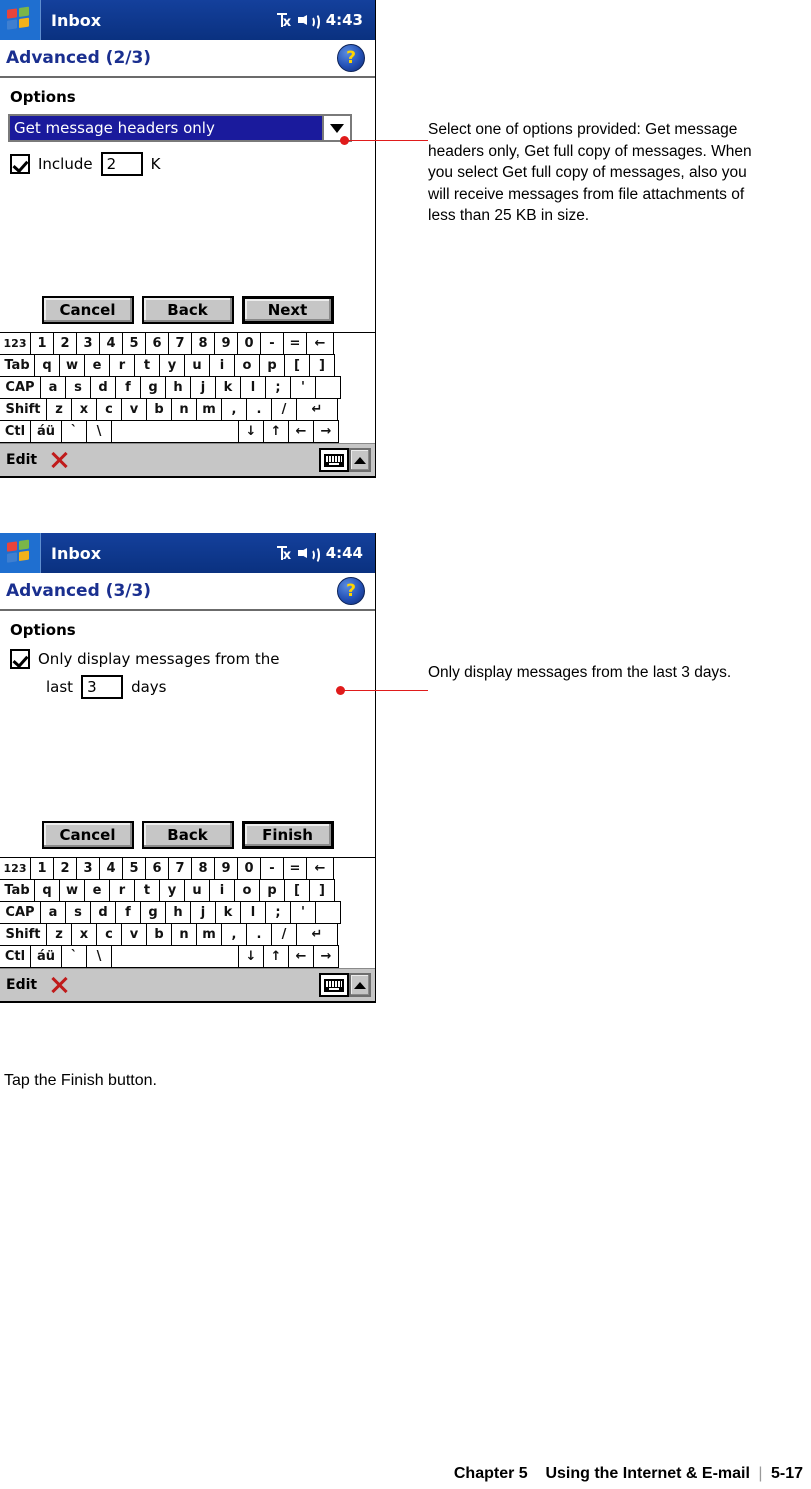  I want to click on key-f: f, so click(128, 912).